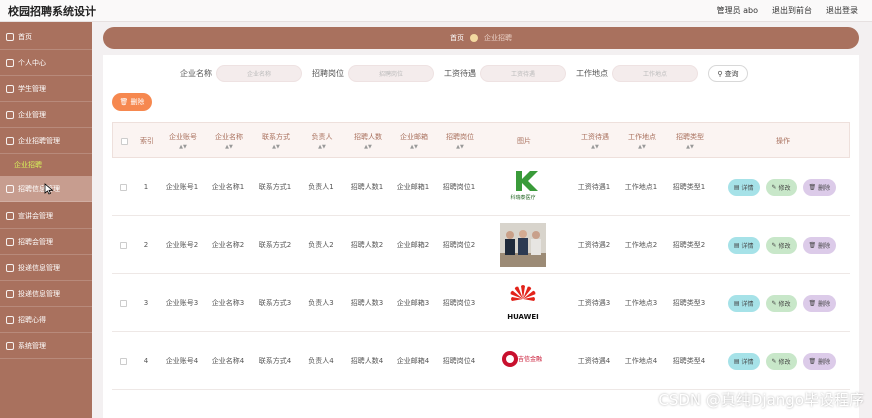  What do you see at coordinates (594, 361) in the screenshot?
I see `cell-salary: 工资待遇4` at bounding box center [594, 361].